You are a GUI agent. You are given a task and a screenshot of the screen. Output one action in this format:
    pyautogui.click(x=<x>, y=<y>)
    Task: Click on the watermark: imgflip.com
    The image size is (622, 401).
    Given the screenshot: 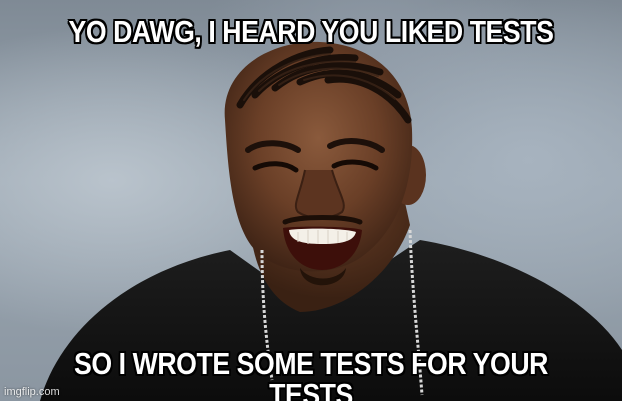 What is the action you would take?
    pyautogui.click(x=32, y=392)
    